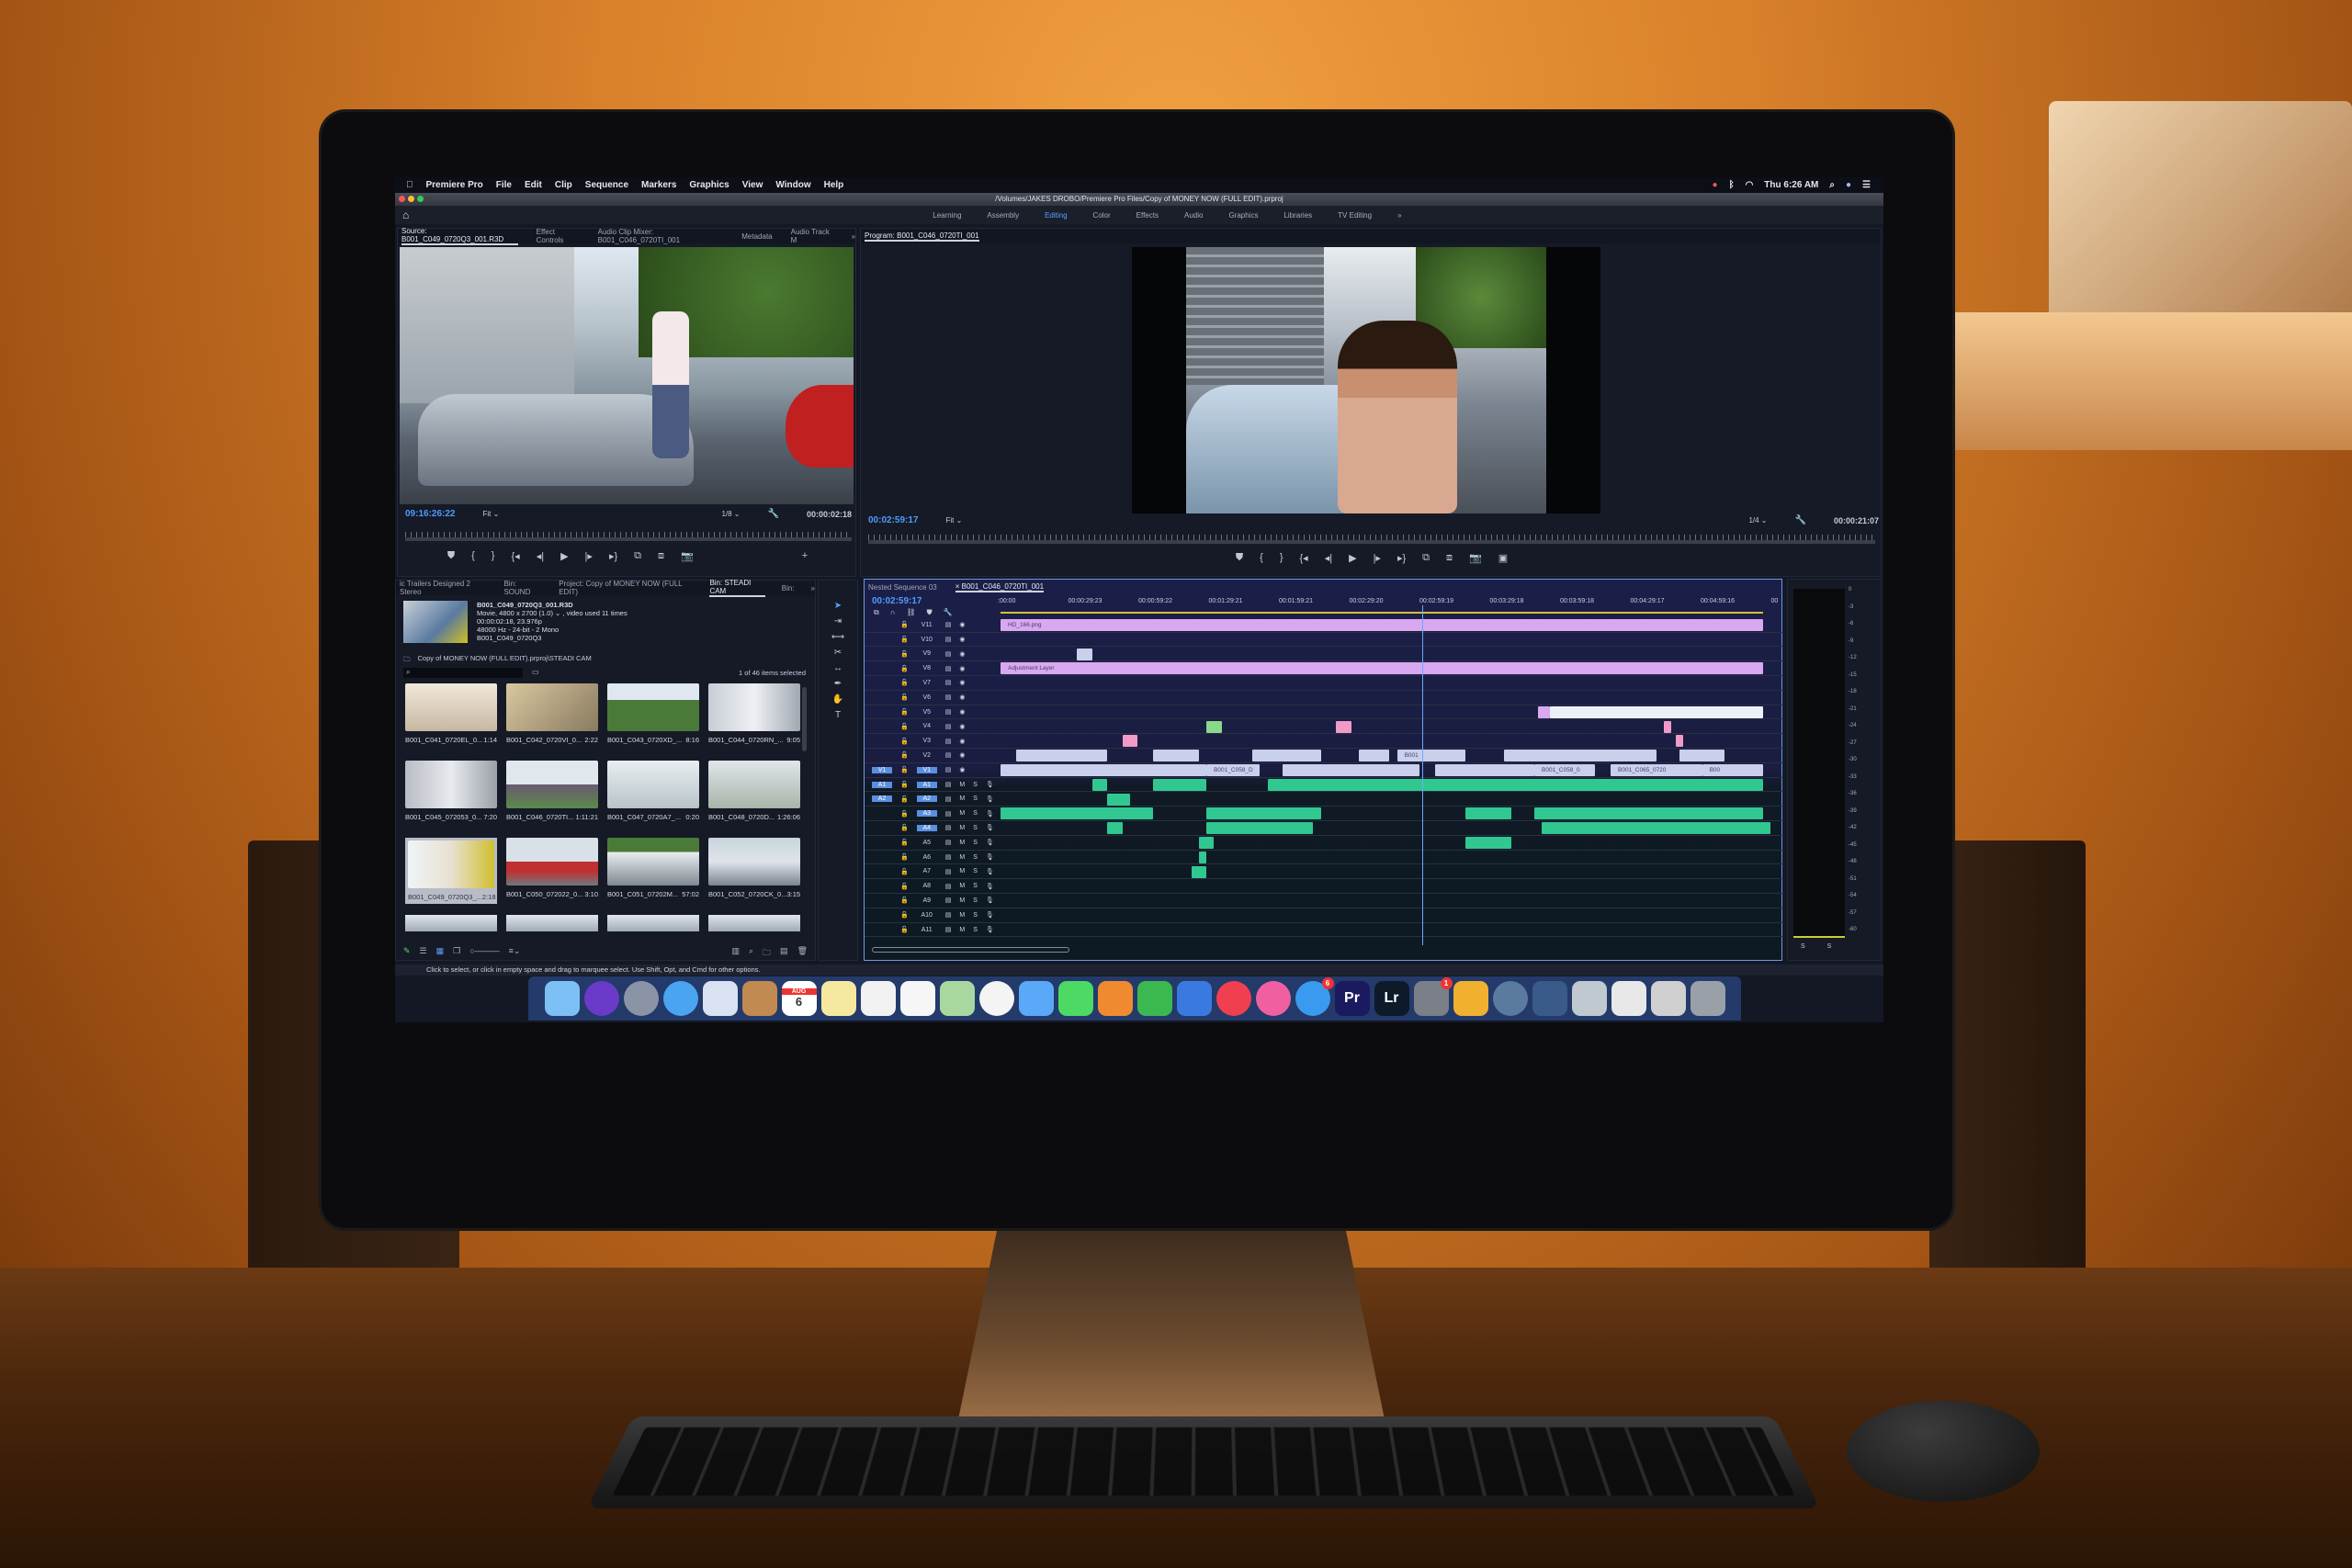 The width and height of the screenshot is (2352, 1568). I want to click on workspace-assembly: Assembly, so click(1003, 216).